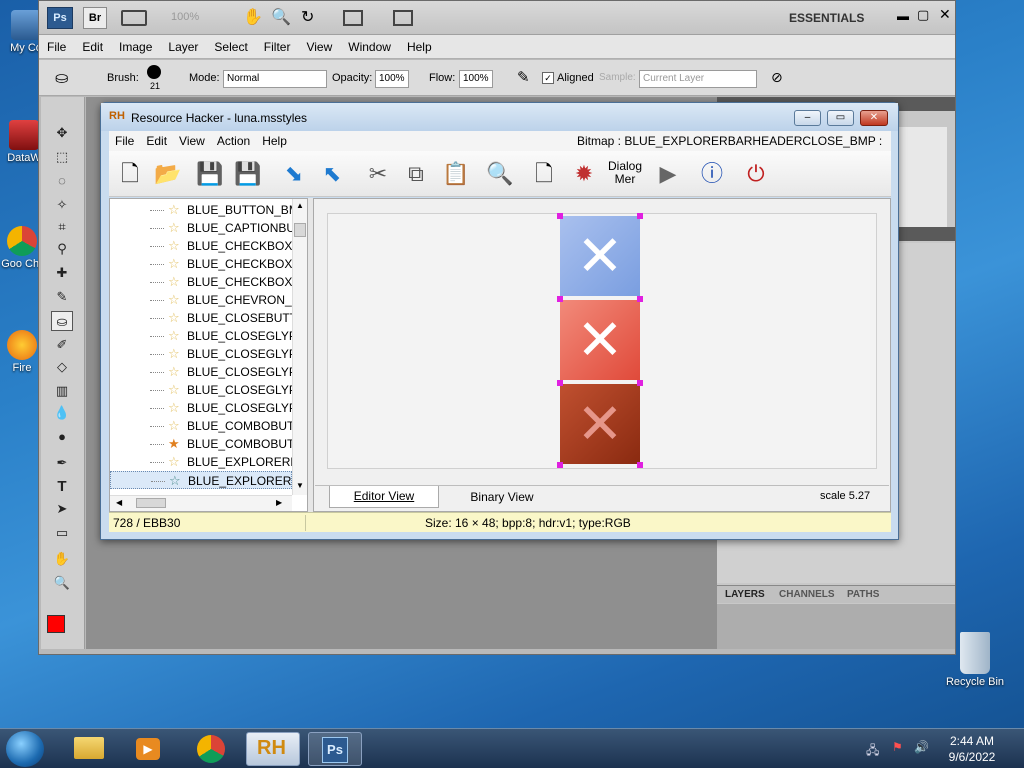 This screenshot has width=1024, height=768. I want to click on close-icon: ✕, so click(945, 14).